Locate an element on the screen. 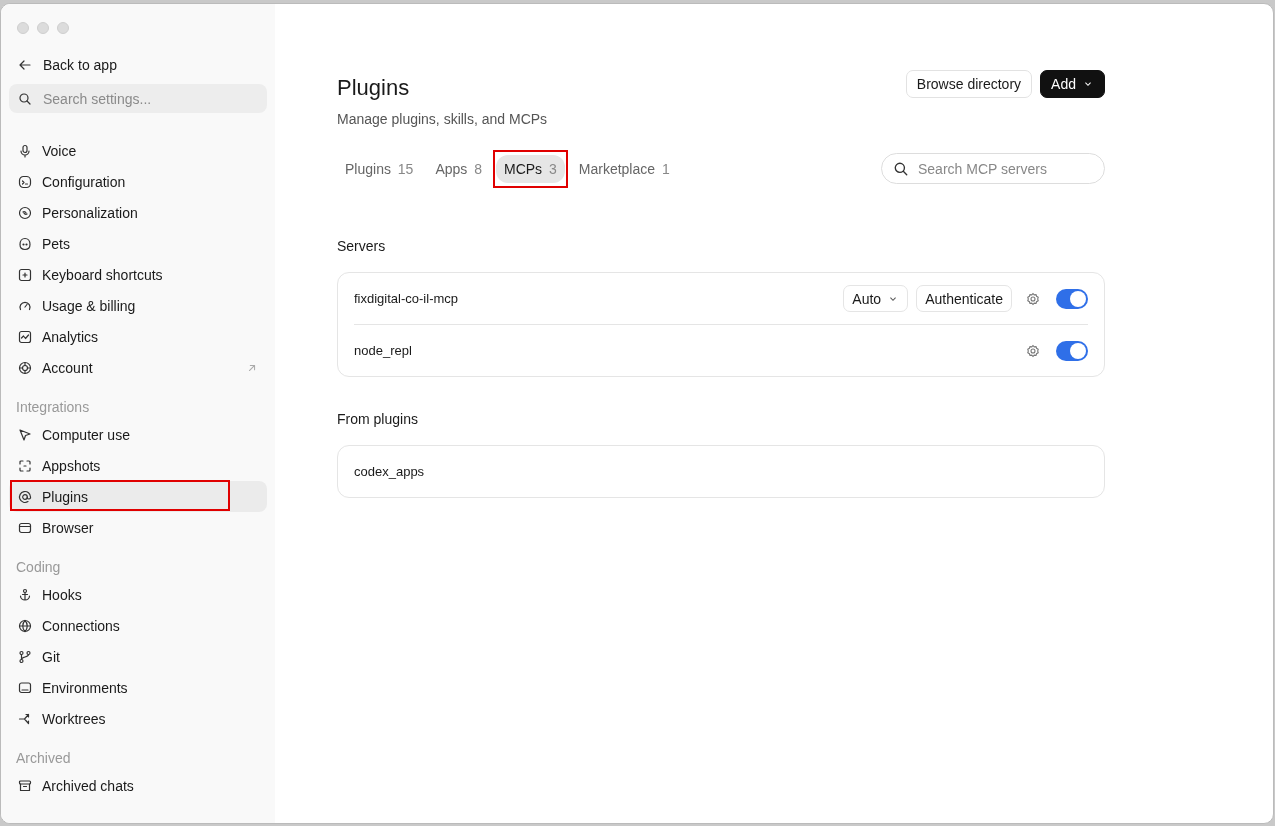  section-heading: Coding is located at coordinates (38, 567).